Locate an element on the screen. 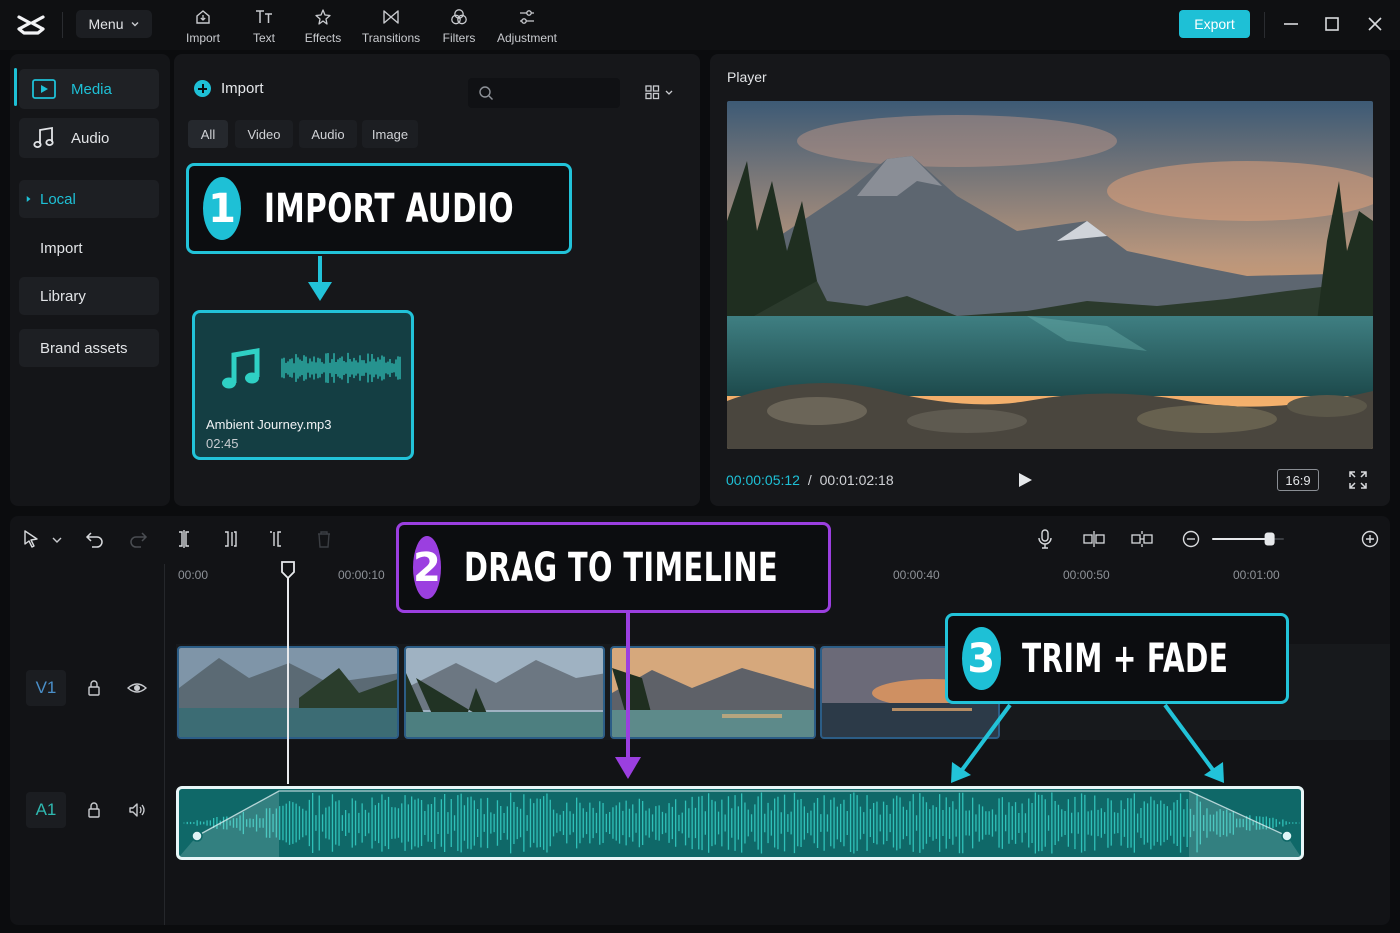  current-time: 00:00:05:12 is located at coordinates (763, 480).